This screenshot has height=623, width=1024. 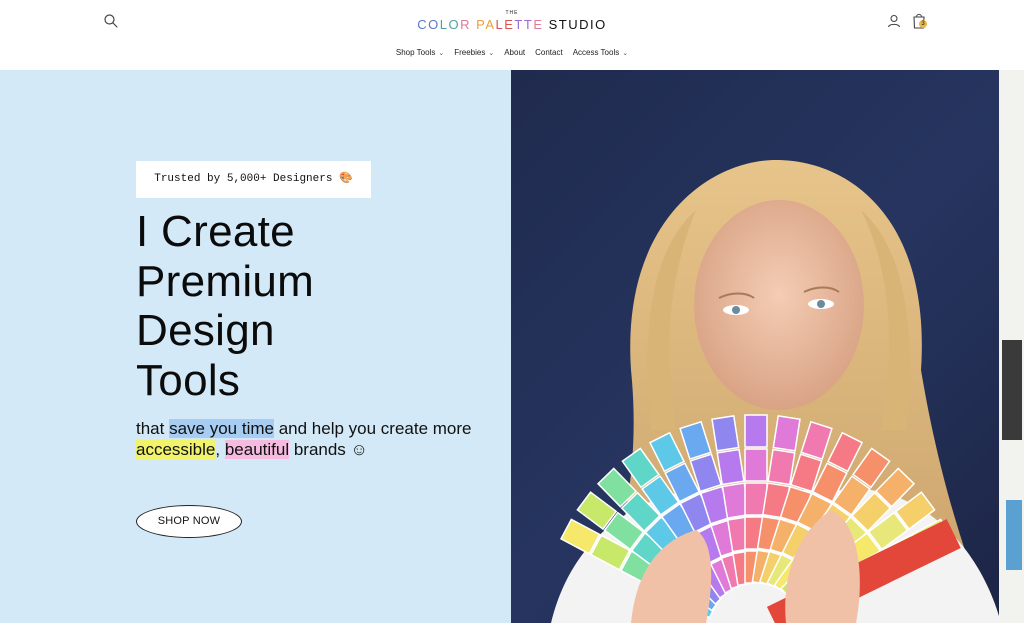 What do you see at coordinates (372, 428) in the screenshot?
I see `sub-text-2: and help you create more` at bounding box center [372, 428].